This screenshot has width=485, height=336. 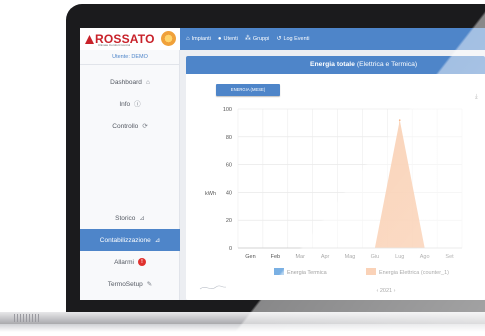 What do you see at coordinates (350, 257) in the screenshot?
I see `x-tick-label: Mag` at bounding box center [350, 257].